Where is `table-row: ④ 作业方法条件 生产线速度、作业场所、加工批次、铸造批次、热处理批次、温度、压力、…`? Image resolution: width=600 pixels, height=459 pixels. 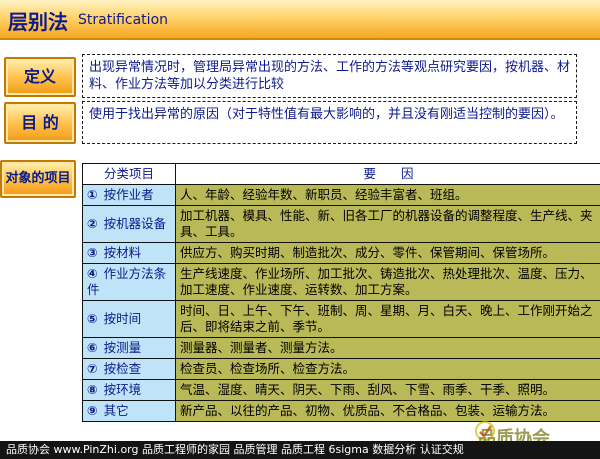 table-row: ④ 作业方法条件 生产线速度、作业场所、加工批次、铸造批次、热处理批次、温度、压力、… is located at coordinates (341, 282).